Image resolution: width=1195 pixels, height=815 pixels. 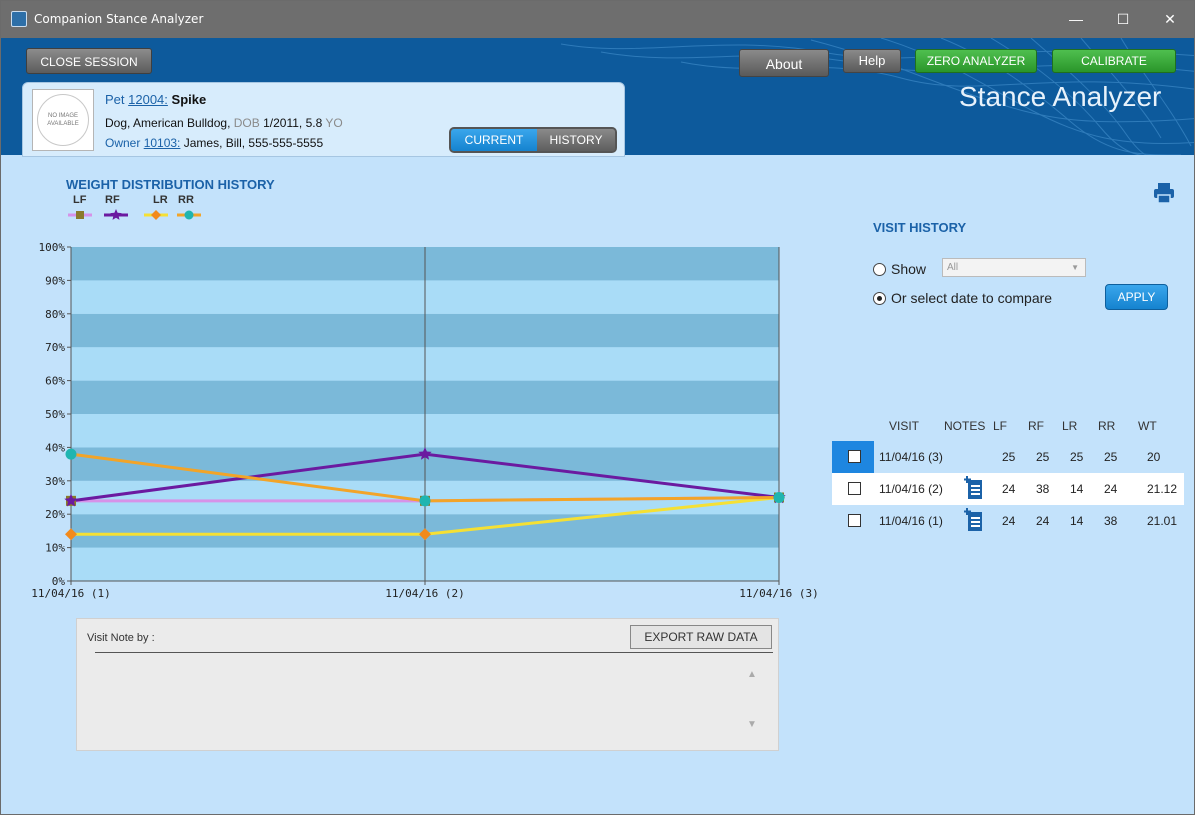 I want to click on tab-current: CURRENT, so click(x=494, y=140).